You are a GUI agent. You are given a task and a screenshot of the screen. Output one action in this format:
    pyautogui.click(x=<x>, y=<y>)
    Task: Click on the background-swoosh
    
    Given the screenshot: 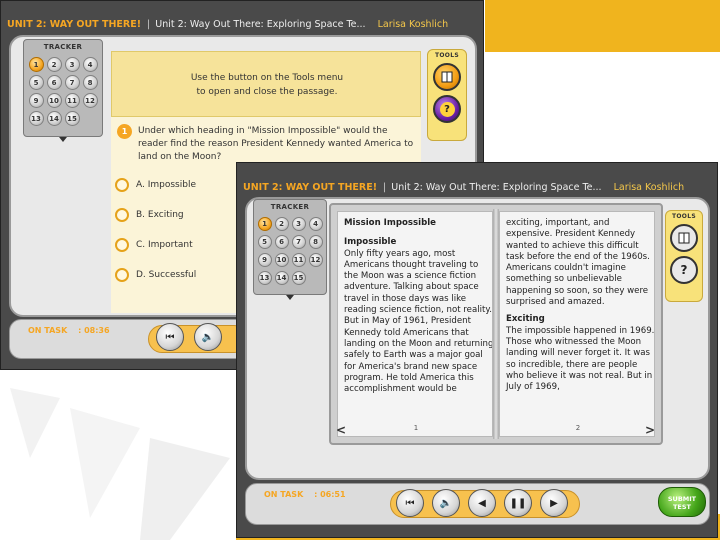 What is the action you would take?
    pyautogui.click(x=120, y=464)
    